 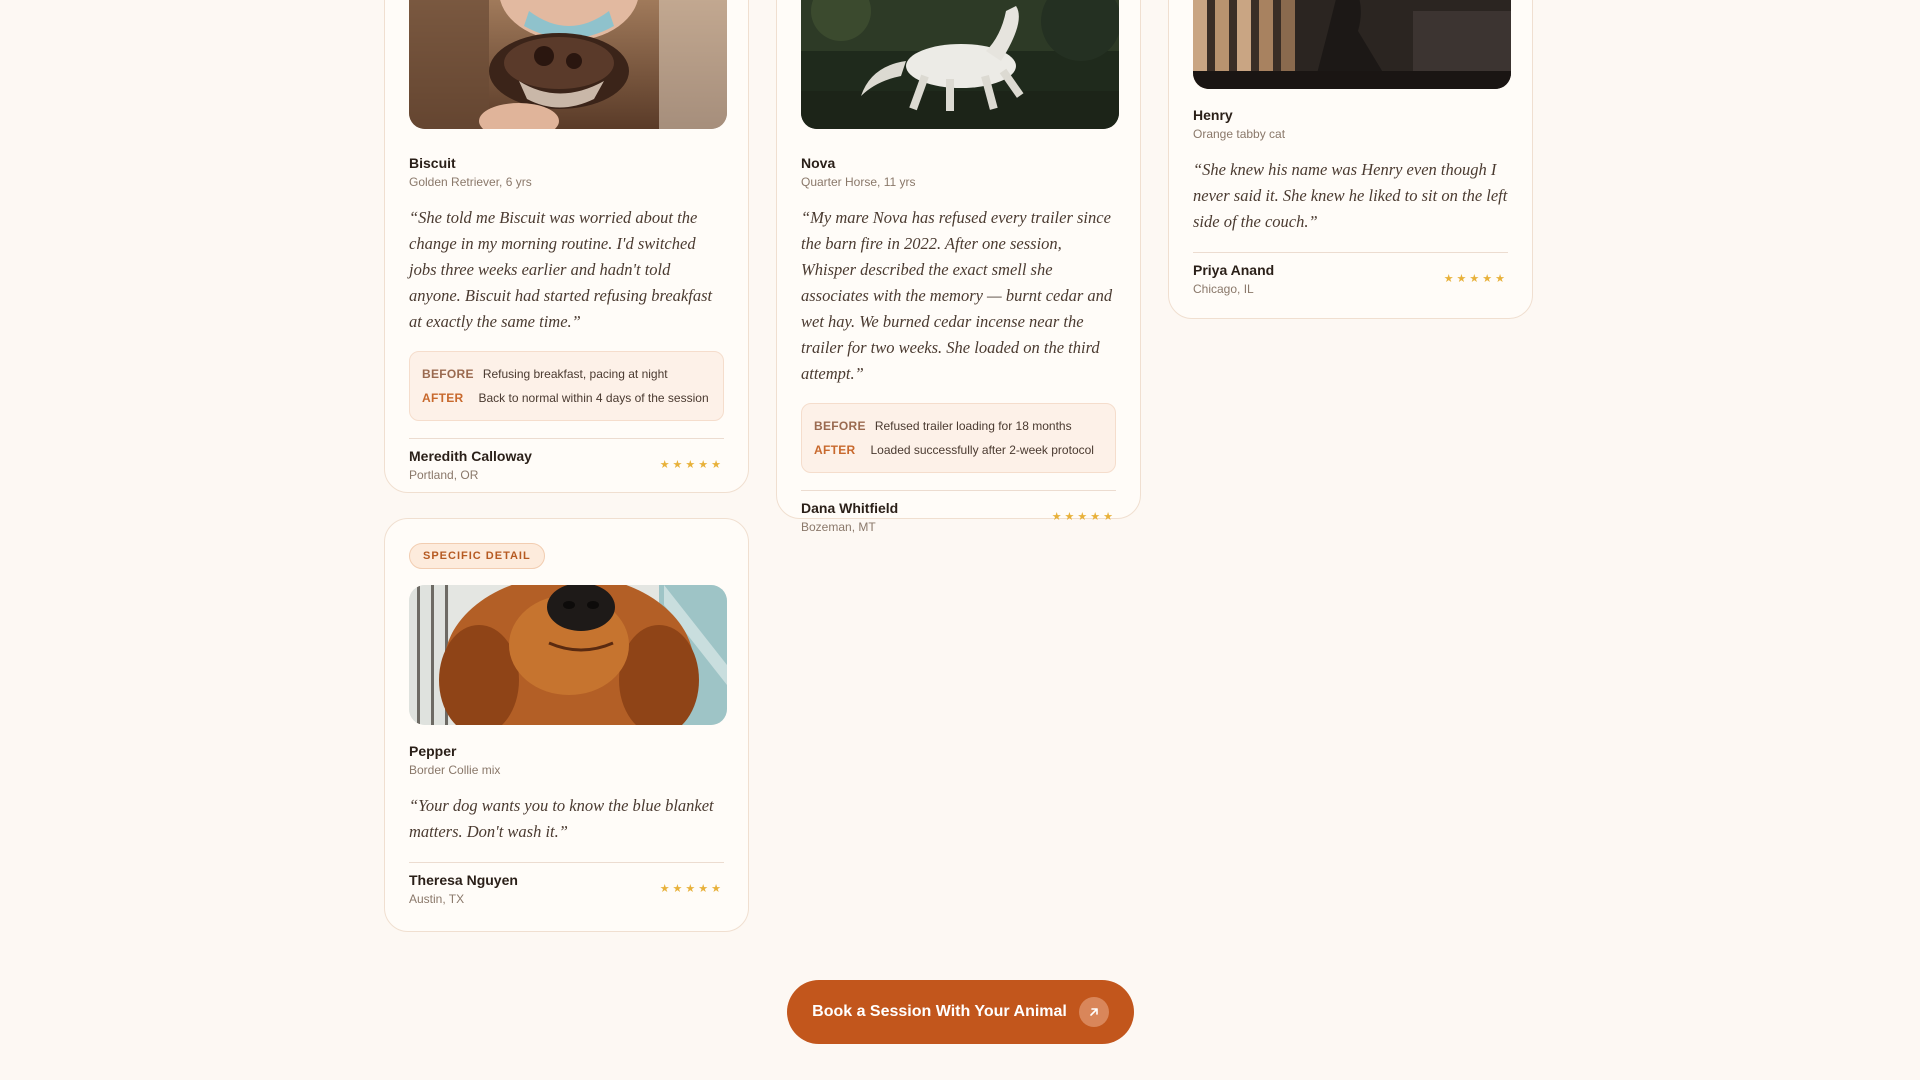 I want to click on pet-breed: Orange tabby cat, so click(x=1239, y=134).